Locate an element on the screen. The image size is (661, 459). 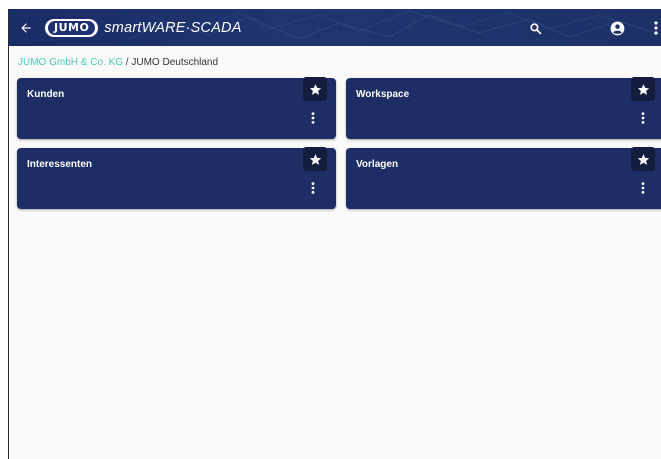
tile-label: Workspace is located at coordinates (383, 94).